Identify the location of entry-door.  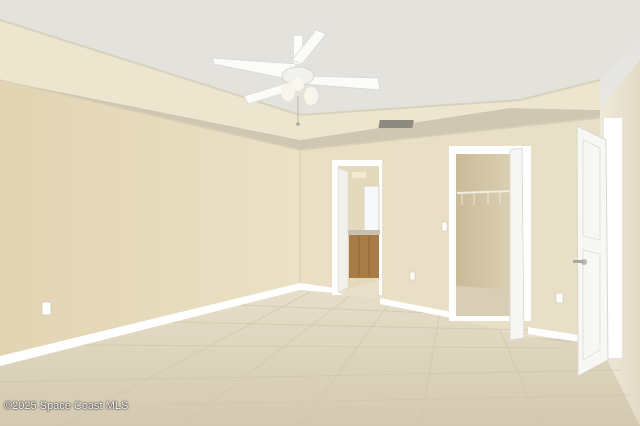
(592, 251).